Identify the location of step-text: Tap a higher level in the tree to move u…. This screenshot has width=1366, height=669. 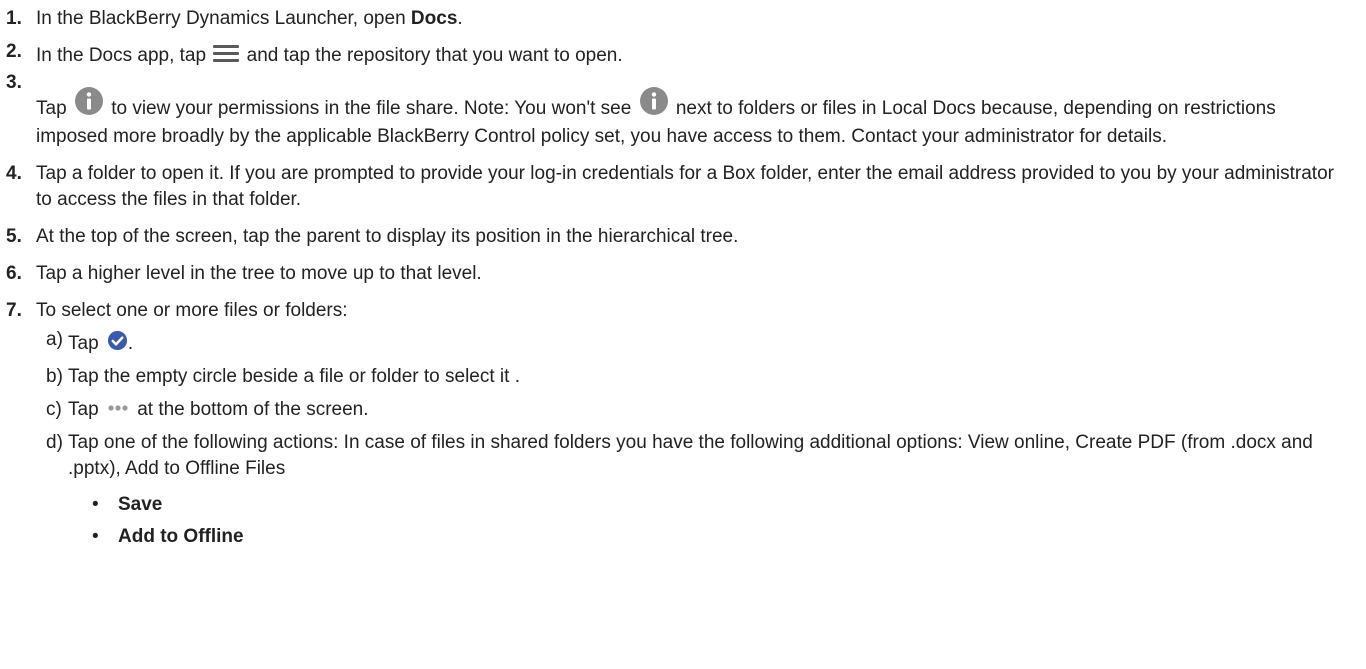
(259, 273).